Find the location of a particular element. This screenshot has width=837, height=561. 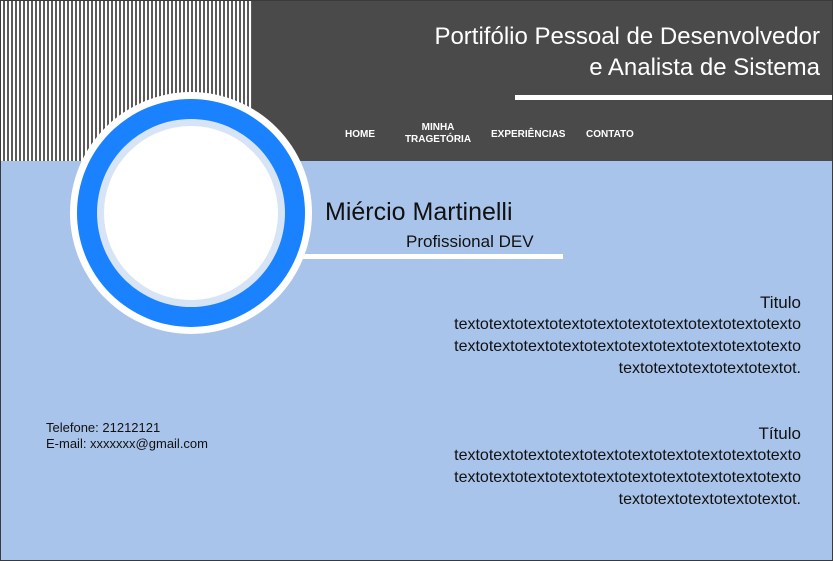

title-line-2: e Analista de Sistema is located at coordinates (704, 67).